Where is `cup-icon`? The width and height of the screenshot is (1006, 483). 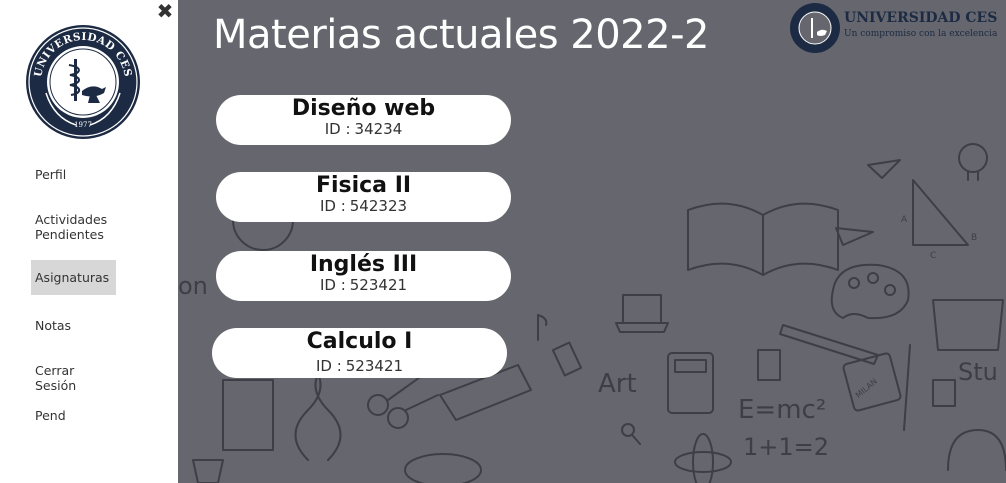 cup-icon is located at coordinates (208, 471).